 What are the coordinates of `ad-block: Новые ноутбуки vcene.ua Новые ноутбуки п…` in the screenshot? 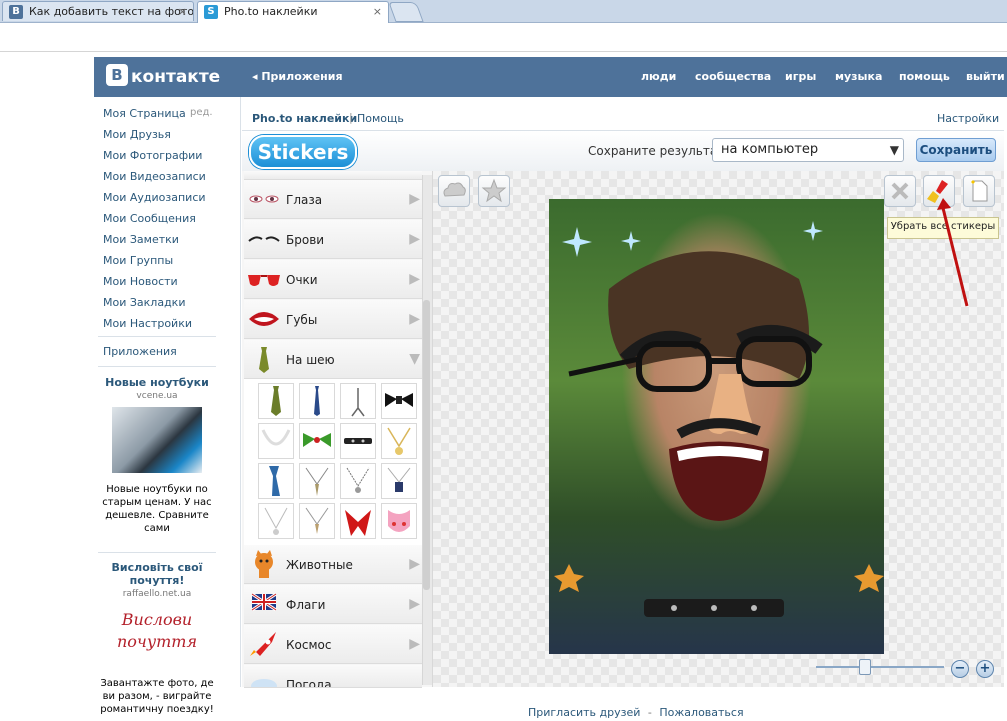 It's located at (157, 455).